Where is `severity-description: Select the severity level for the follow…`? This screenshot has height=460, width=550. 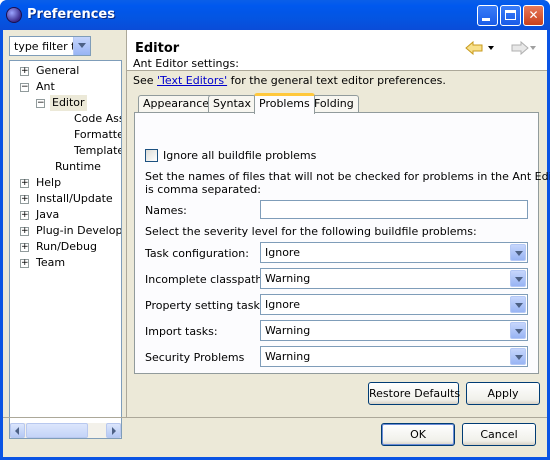 severity-description: Select the severity level for the follow… is located at coordinates (311, 231).